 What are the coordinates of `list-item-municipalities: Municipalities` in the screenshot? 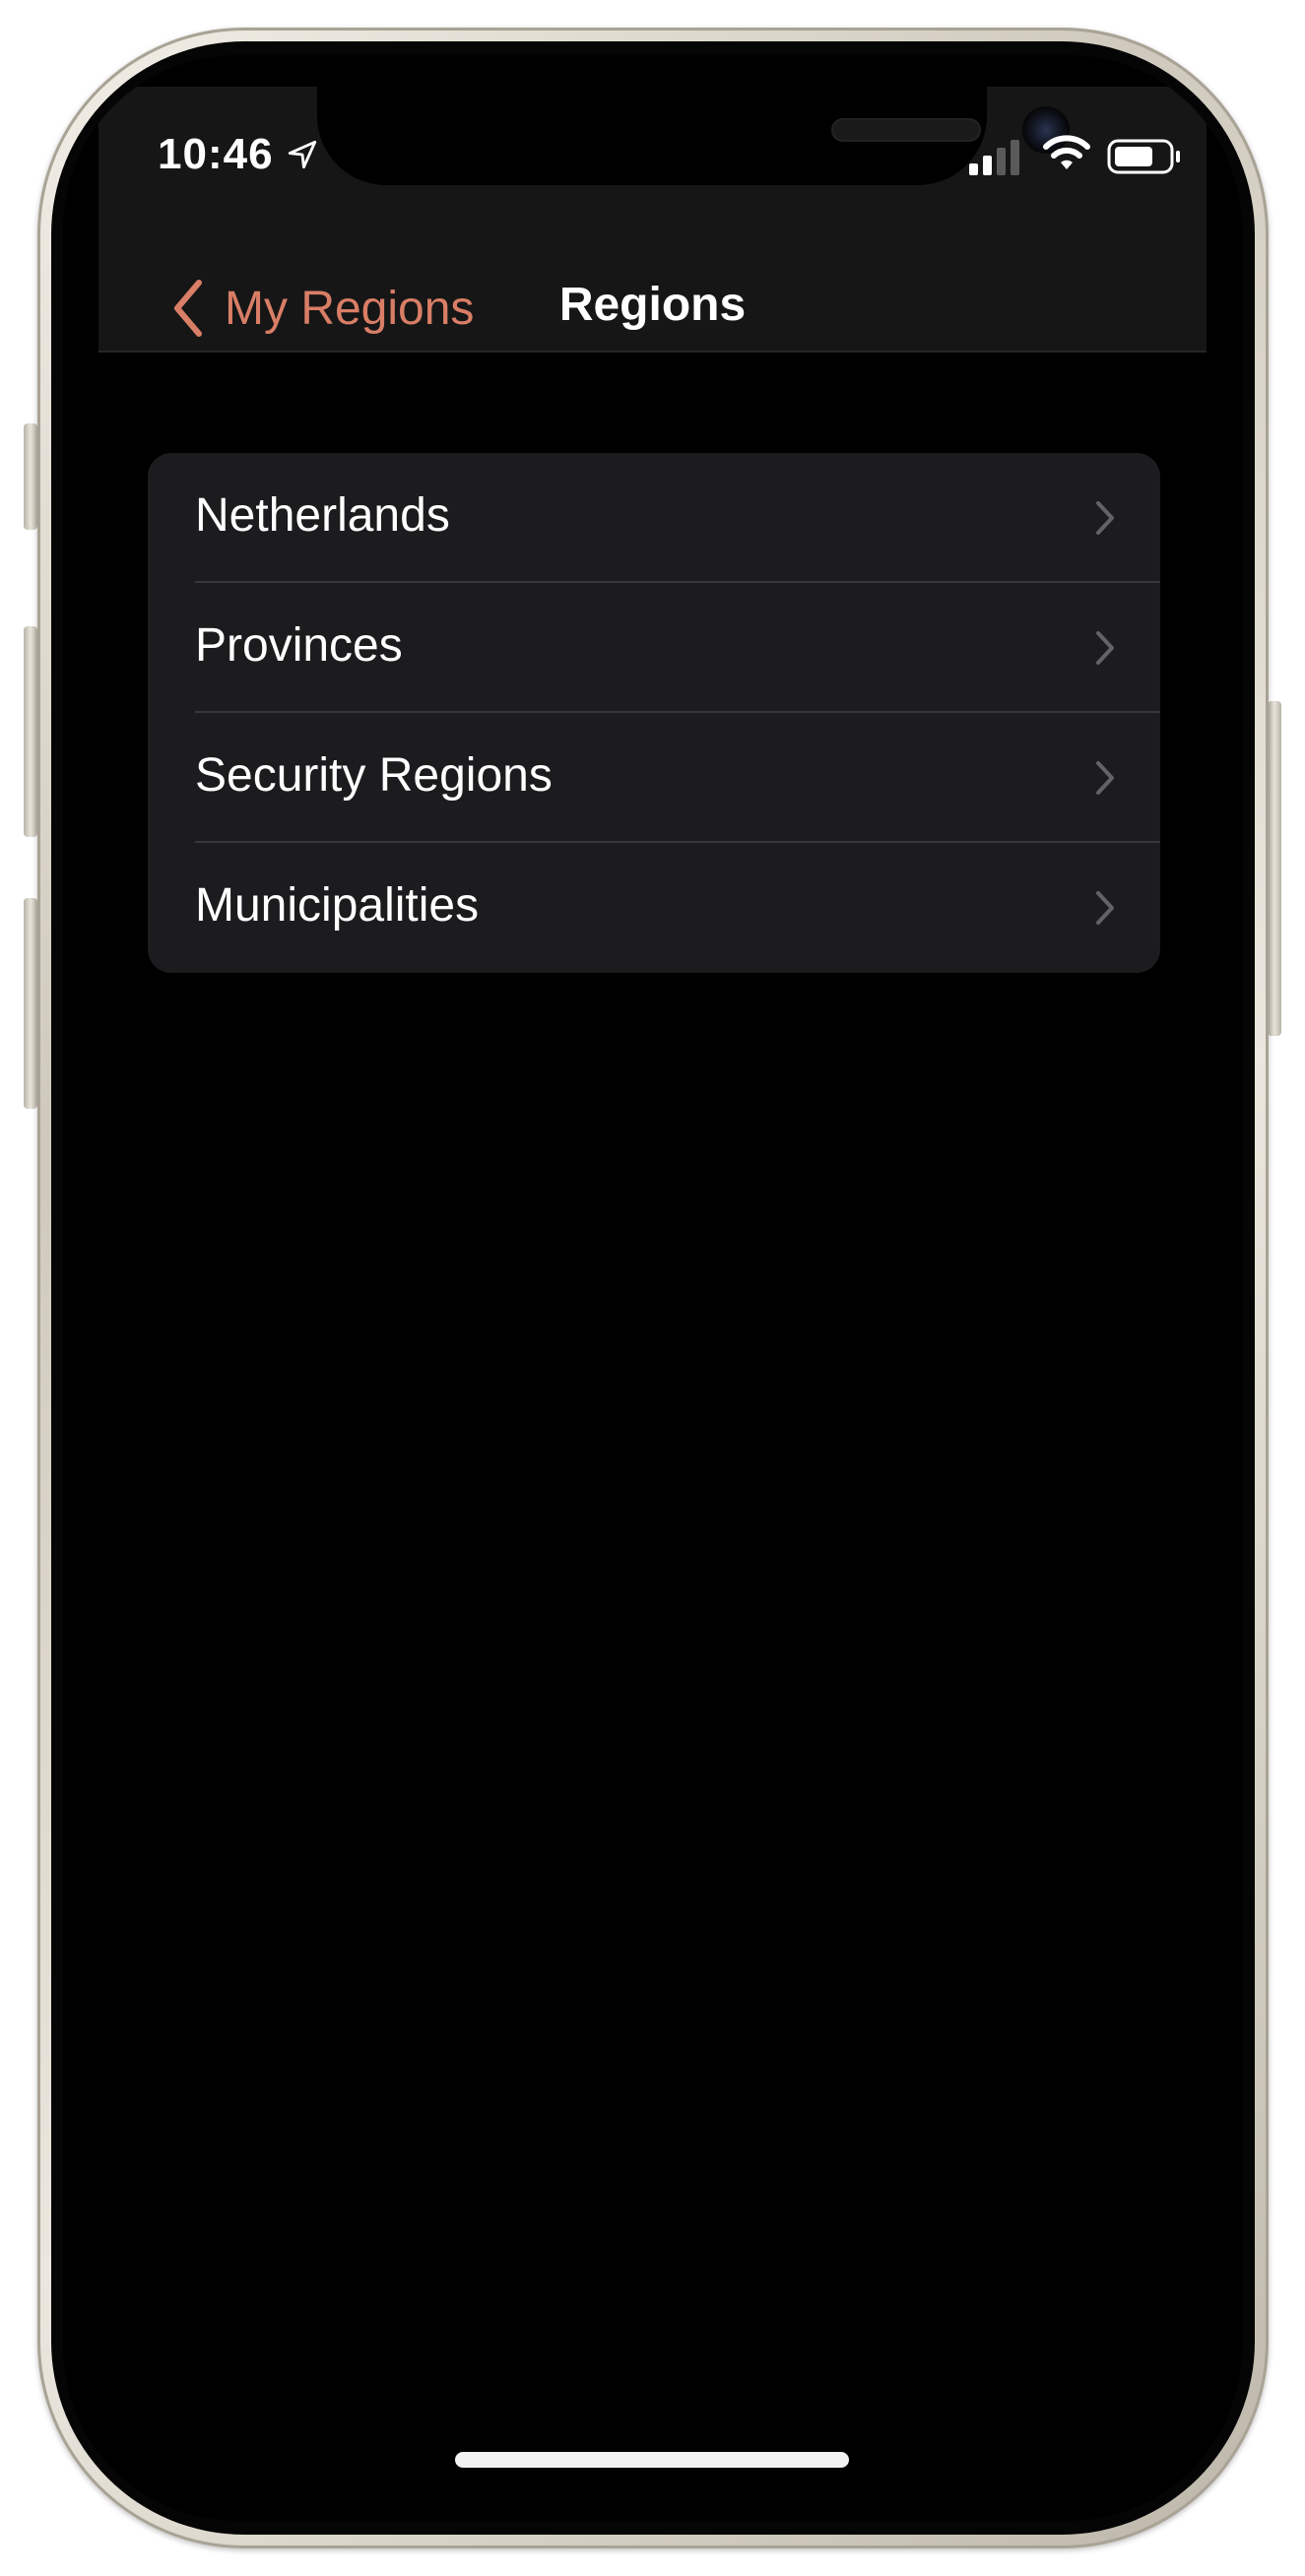 It's located at (654, 908).